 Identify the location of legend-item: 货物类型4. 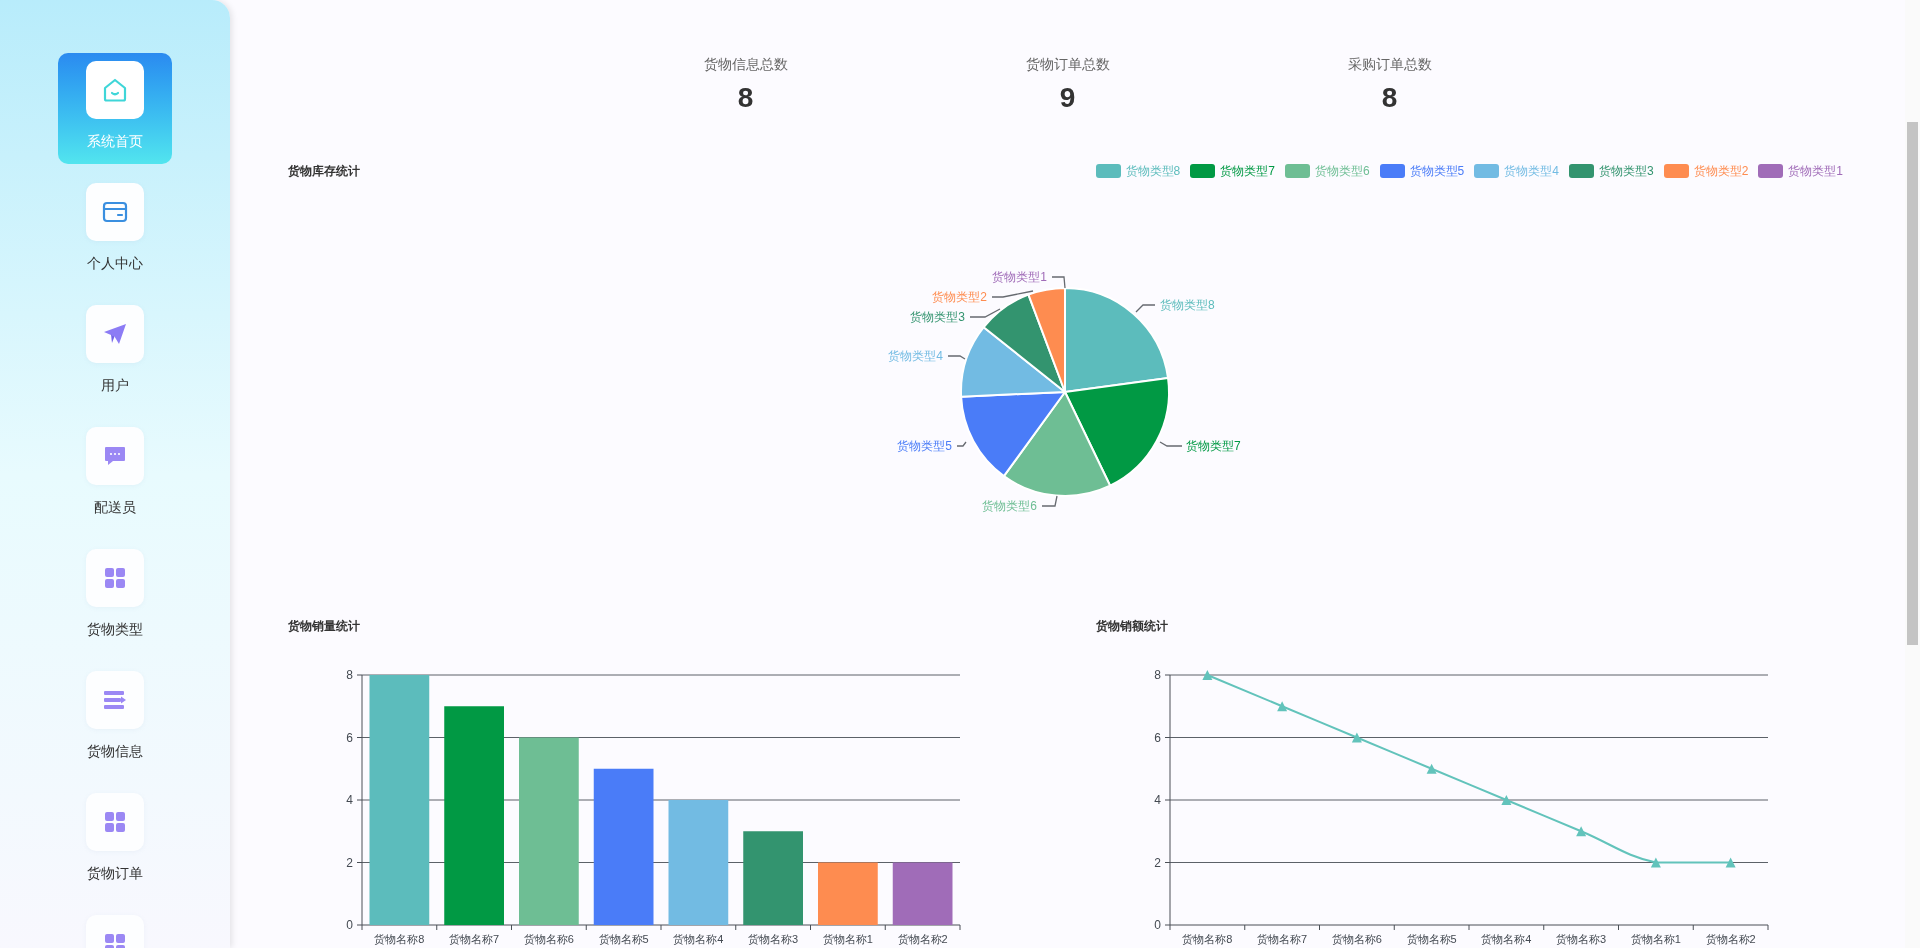
(1516, 171).